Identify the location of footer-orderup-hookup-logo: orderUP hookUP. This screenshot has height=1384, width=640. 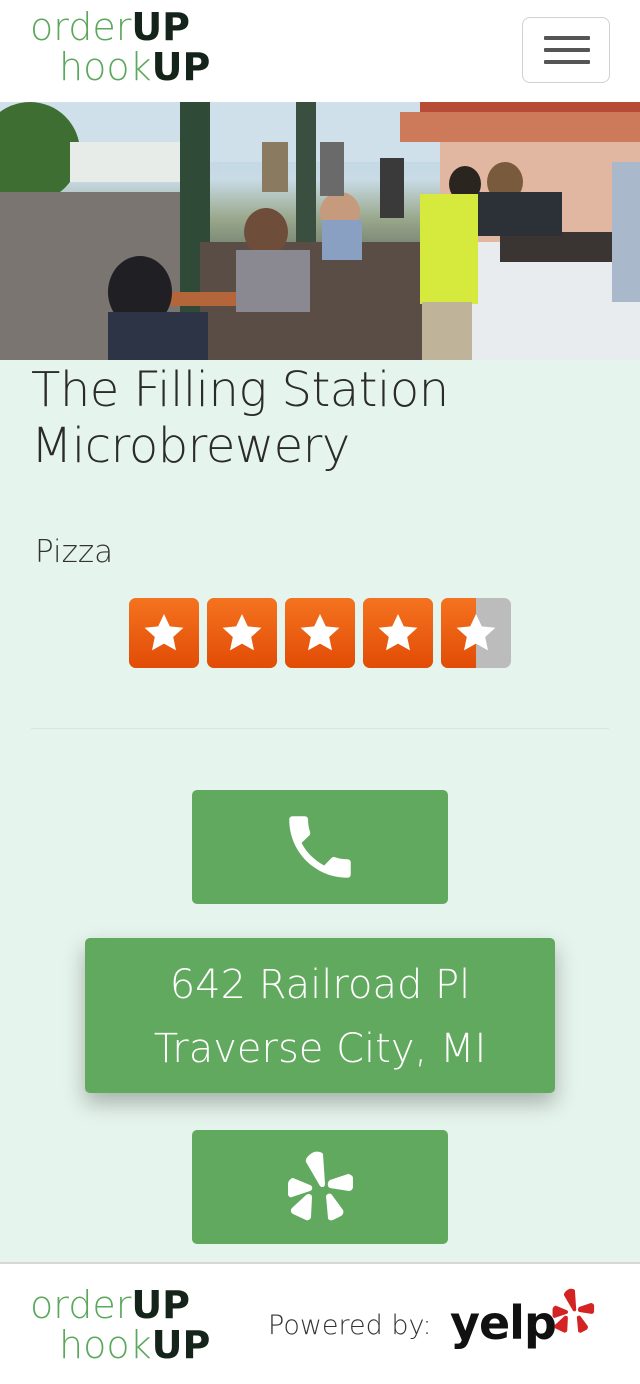
(120, 1325).